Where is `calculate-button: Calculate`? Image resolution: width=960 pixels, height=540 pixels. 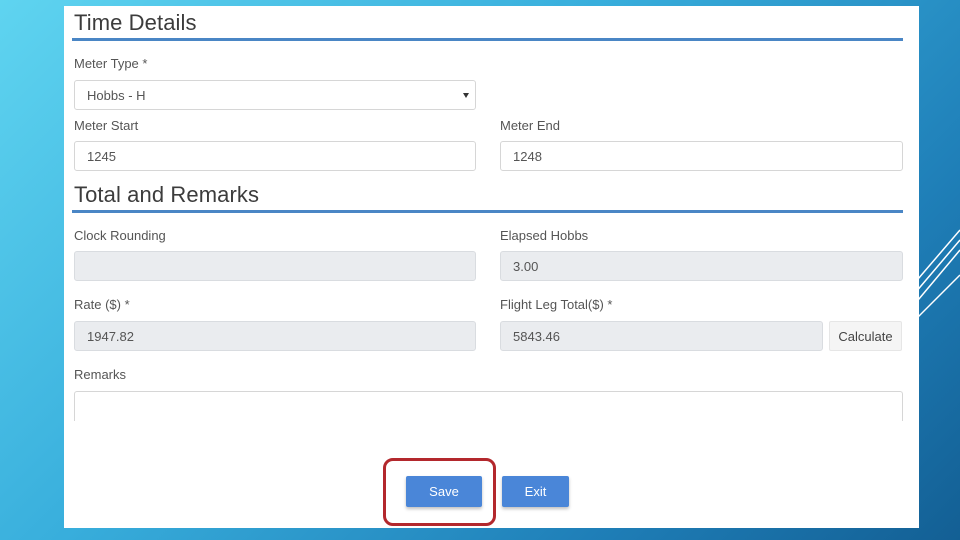 calculate-button: Calculate is located at coordinates (865, 336).